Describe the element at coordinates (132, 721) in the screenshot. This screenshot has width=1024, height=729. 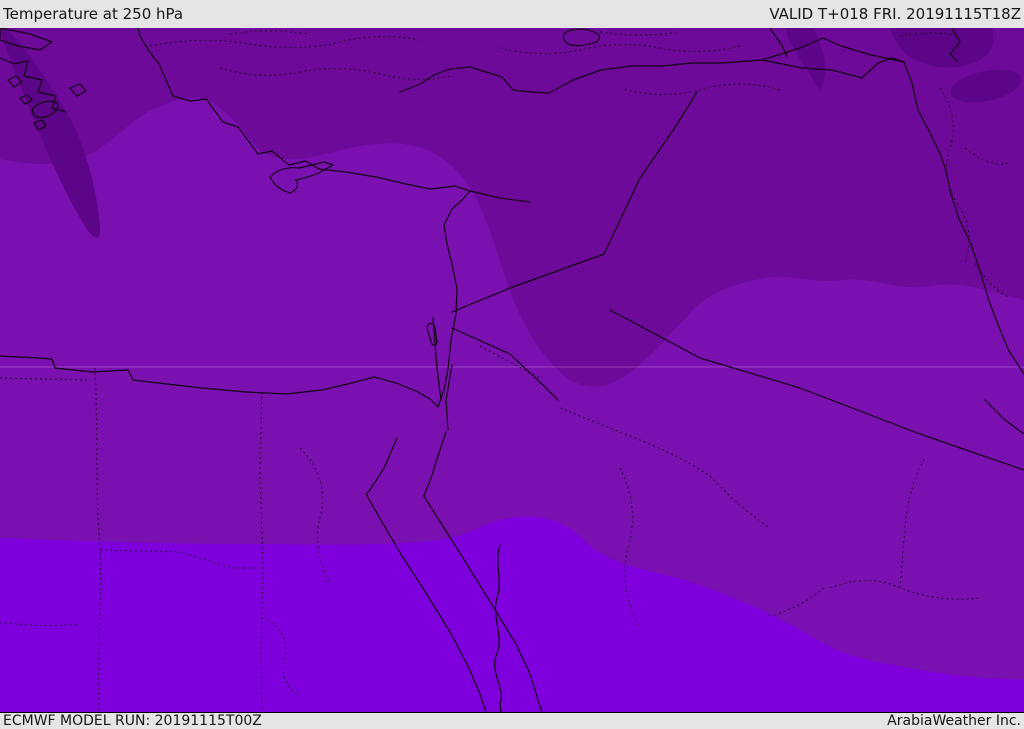
I see `model-run-label: ECMWF MODEL RUN: 20191115T00Z` at that location.